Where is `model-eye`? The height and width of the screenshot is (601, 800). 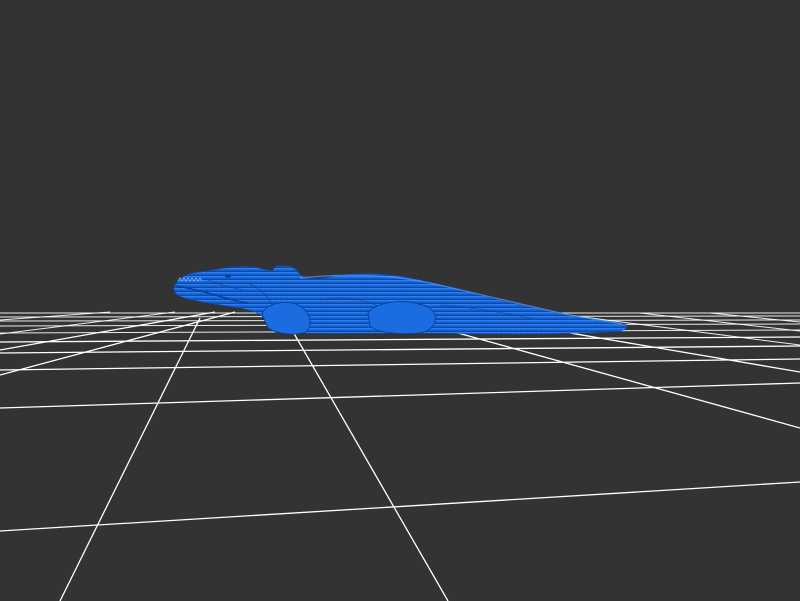 model-eye is located at coordinates (228, 276).